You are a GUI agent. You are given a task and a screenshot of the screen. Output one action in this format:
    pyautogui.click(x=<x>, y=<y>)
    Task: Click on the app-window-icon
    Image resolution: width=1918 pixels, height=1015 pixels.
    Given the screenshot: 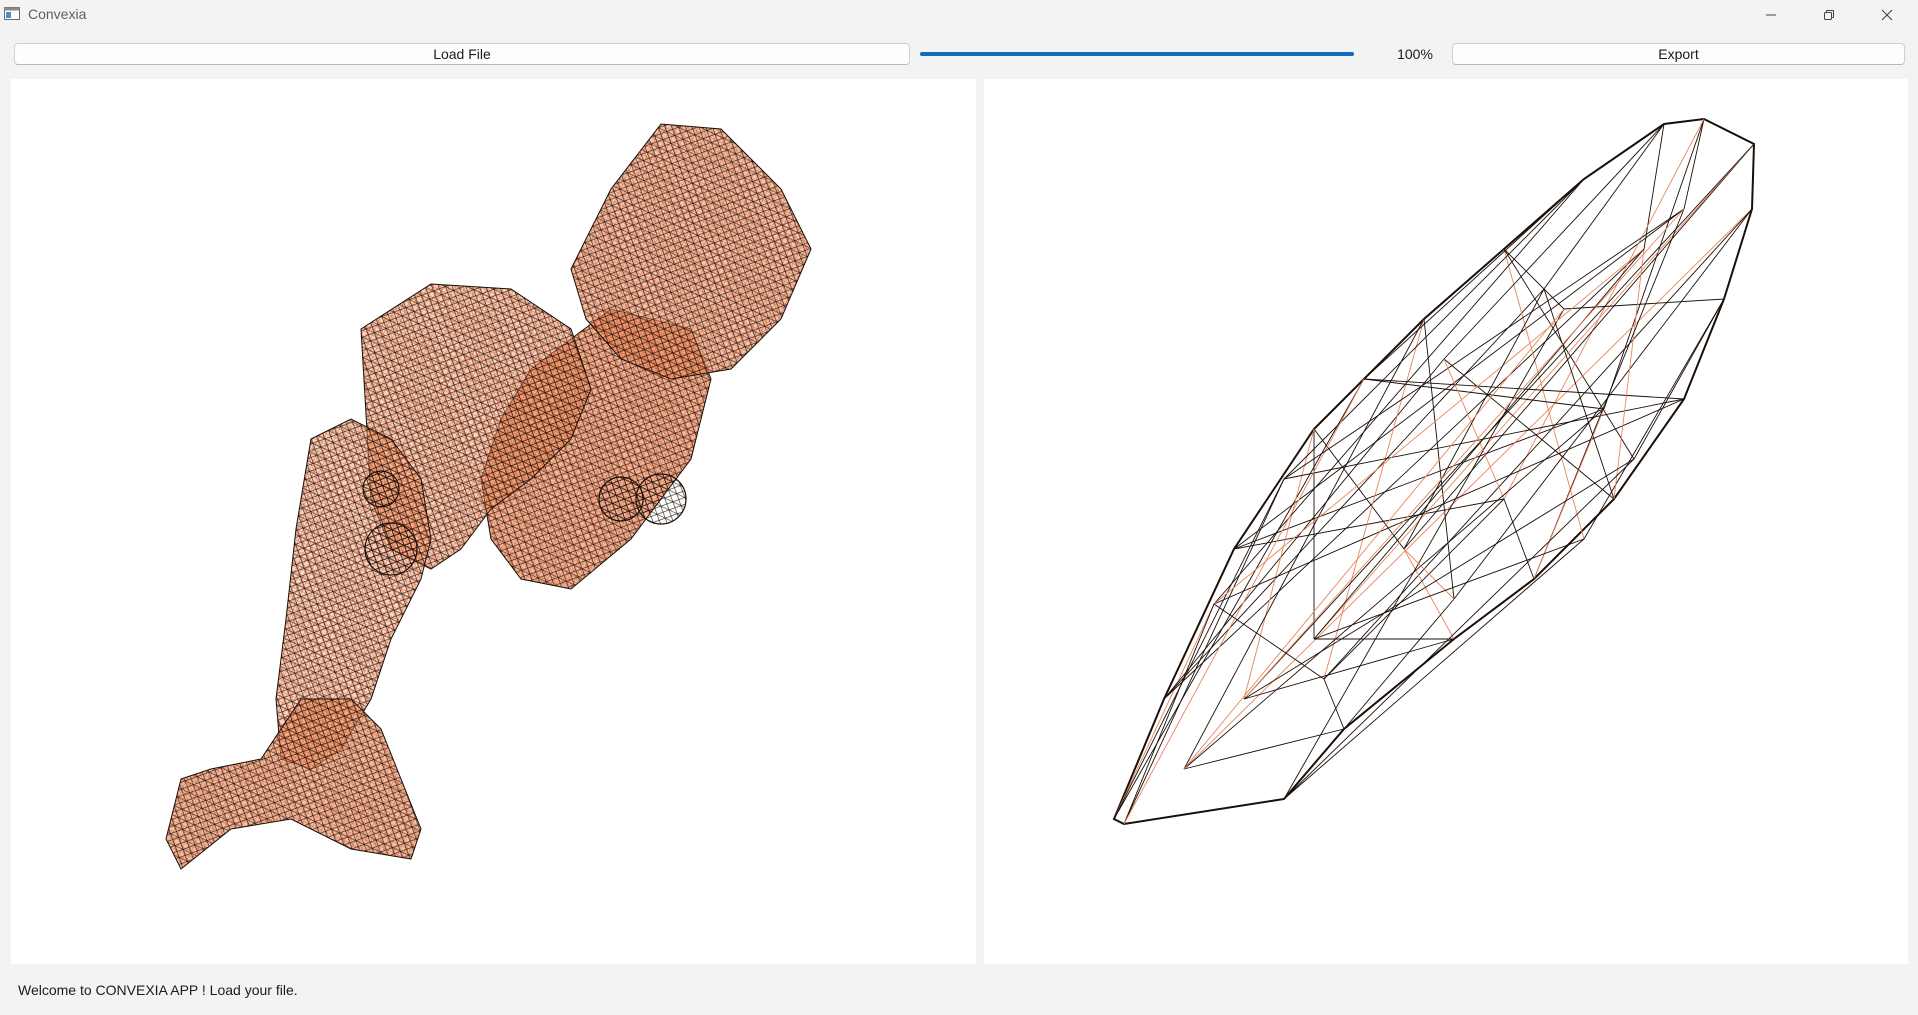 What is the action you would take?
    pyautogui.click(x=12, y=13)
    